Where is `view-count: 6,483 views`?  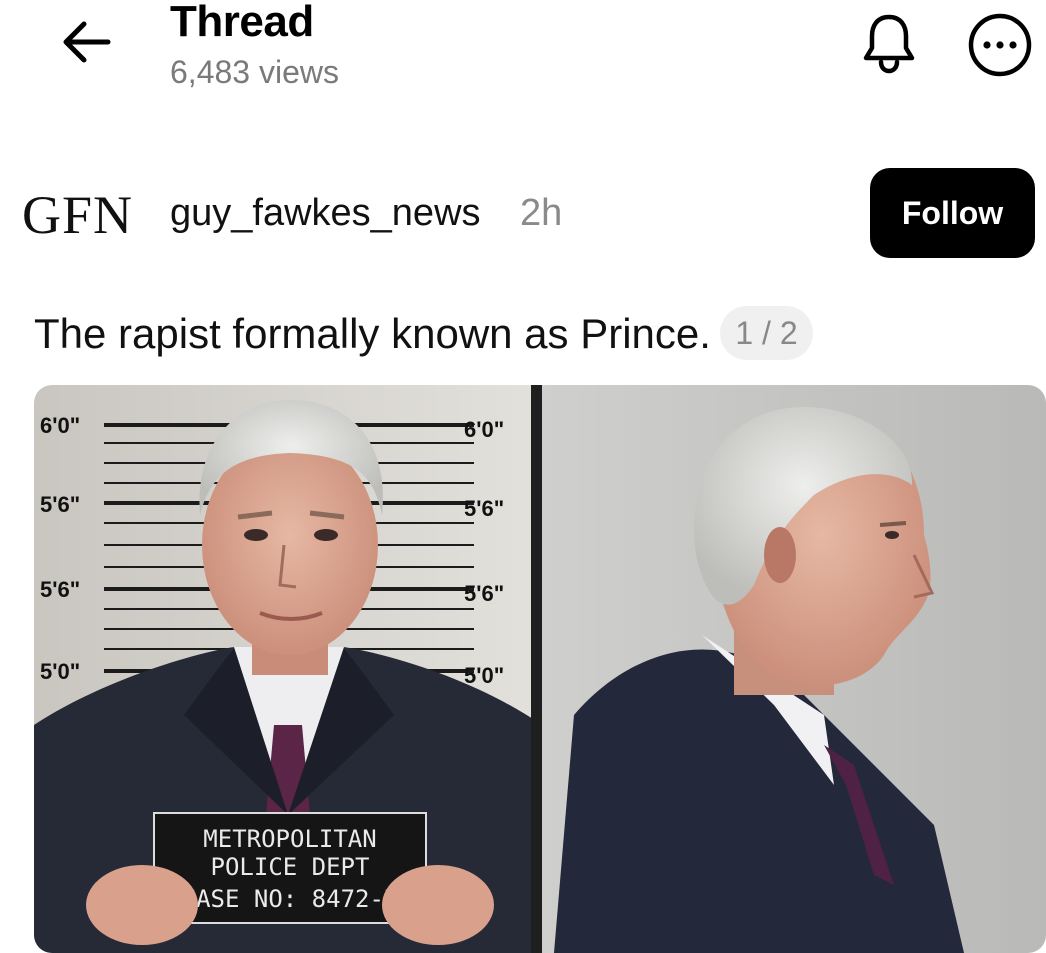
view-count: 6,483 views is located at coordinates (254, 72).